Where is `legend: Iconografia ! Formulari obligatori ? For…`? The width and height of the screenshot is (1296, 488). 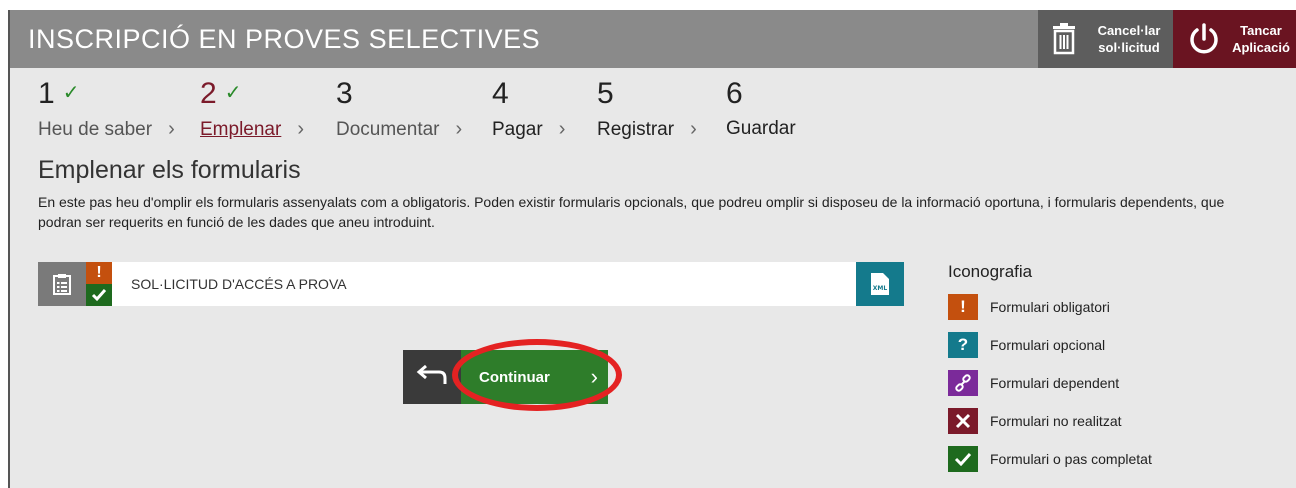
legend: Iconografia ! Formulari obligatori ? For… is located at coordinates (1113, 373).